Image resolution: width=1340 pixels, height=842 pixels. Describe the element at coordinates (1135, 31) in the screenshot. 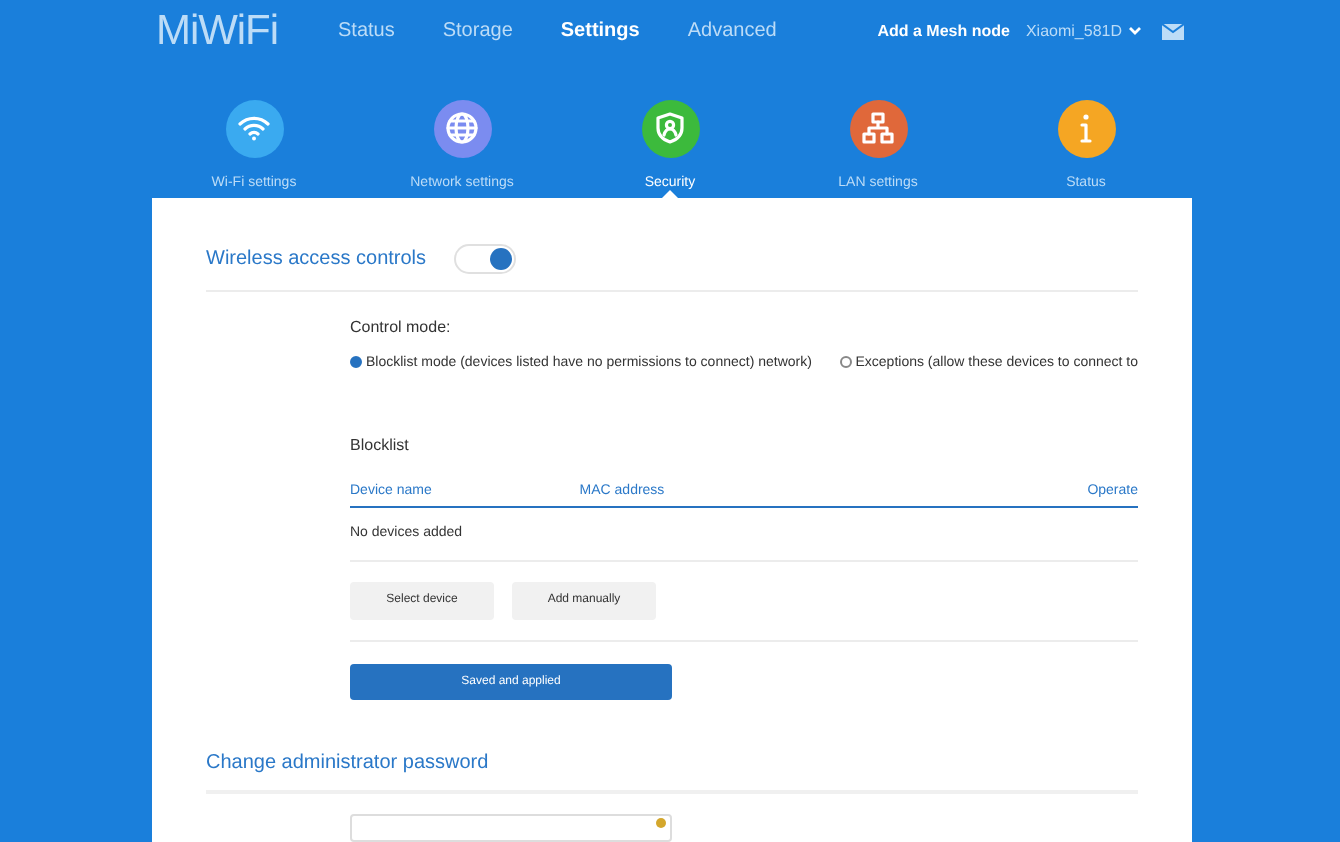

I see `chevron-down-icon` at that location.